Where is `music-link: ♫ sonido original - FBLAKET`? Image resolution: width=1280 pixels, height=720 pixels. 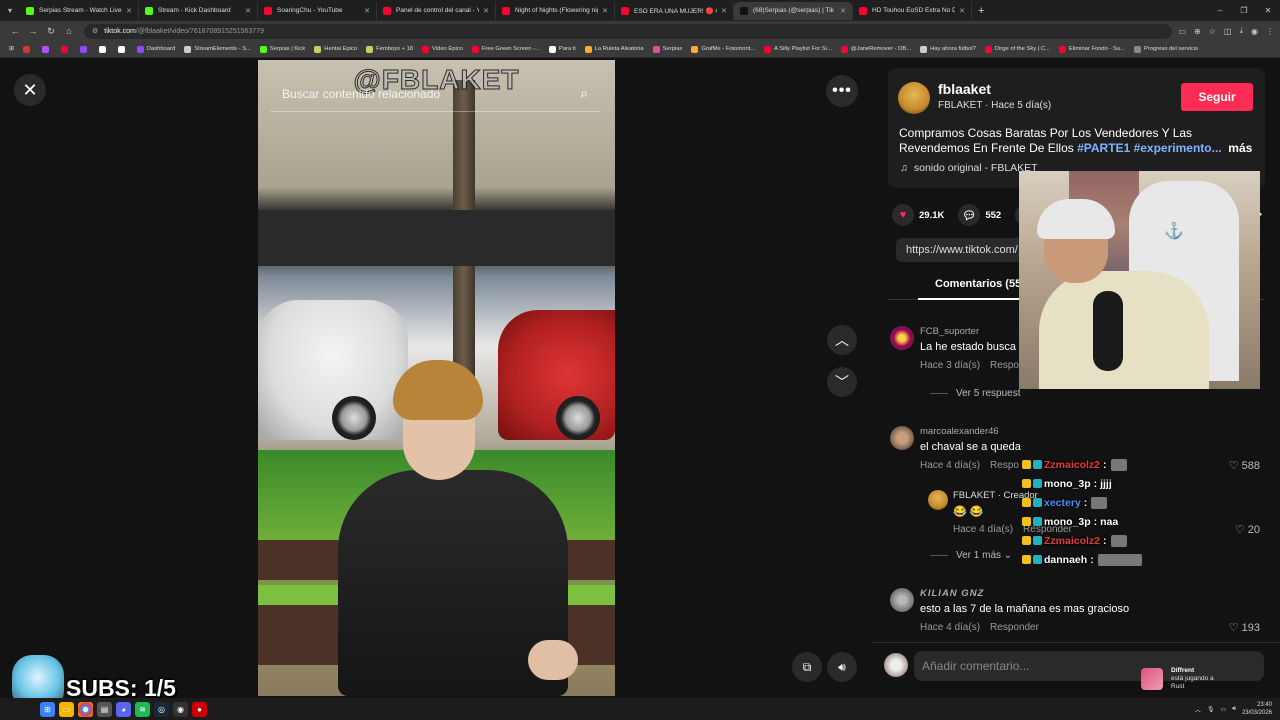
music-link: ♫ sonido original - FBLAKET is located at coordinates (969, 168).